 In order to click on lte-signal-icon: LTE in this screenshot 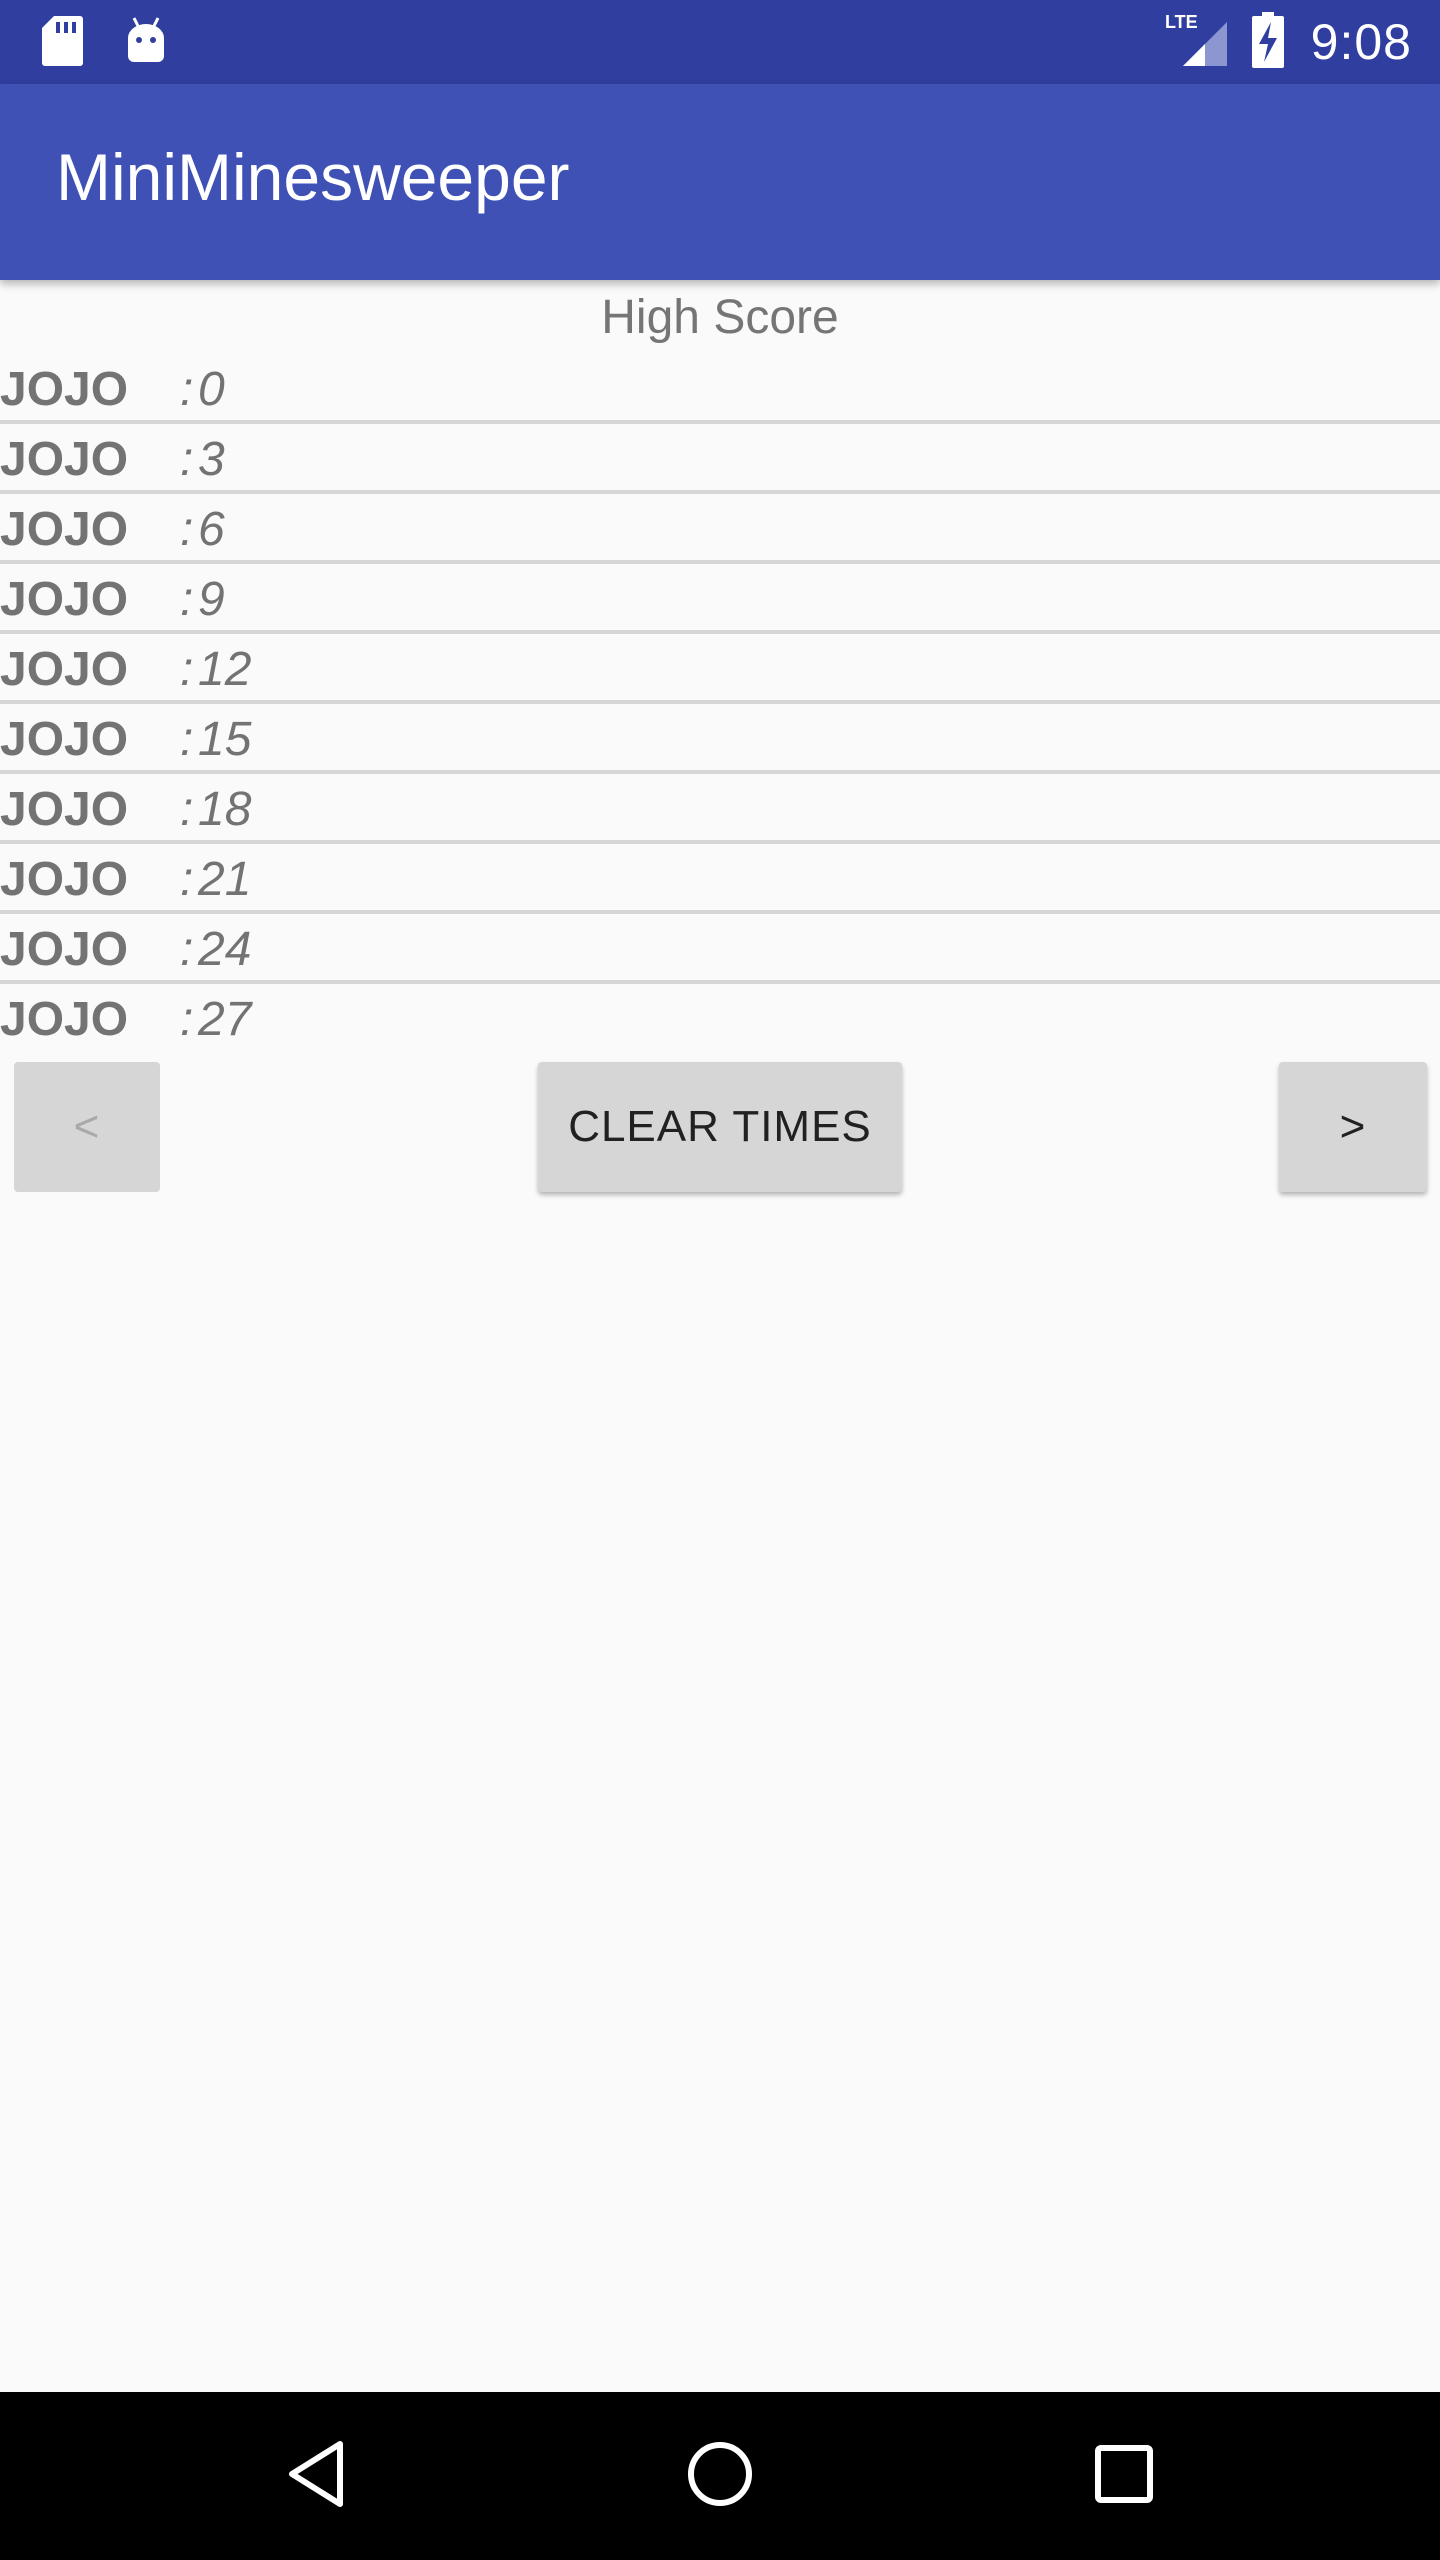, I will do `click(1198, 42)`.